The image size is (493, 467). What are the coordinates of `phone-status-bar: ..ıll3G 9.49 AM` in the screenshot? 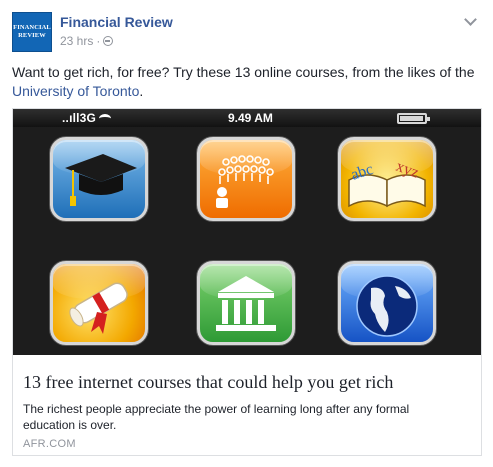 It's located at (247, 118).